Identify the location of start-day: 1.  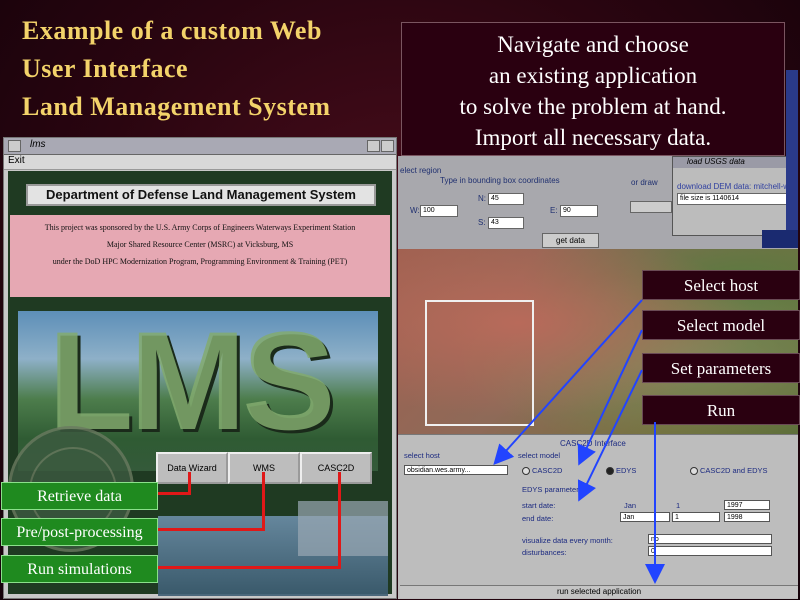
(678, 505).